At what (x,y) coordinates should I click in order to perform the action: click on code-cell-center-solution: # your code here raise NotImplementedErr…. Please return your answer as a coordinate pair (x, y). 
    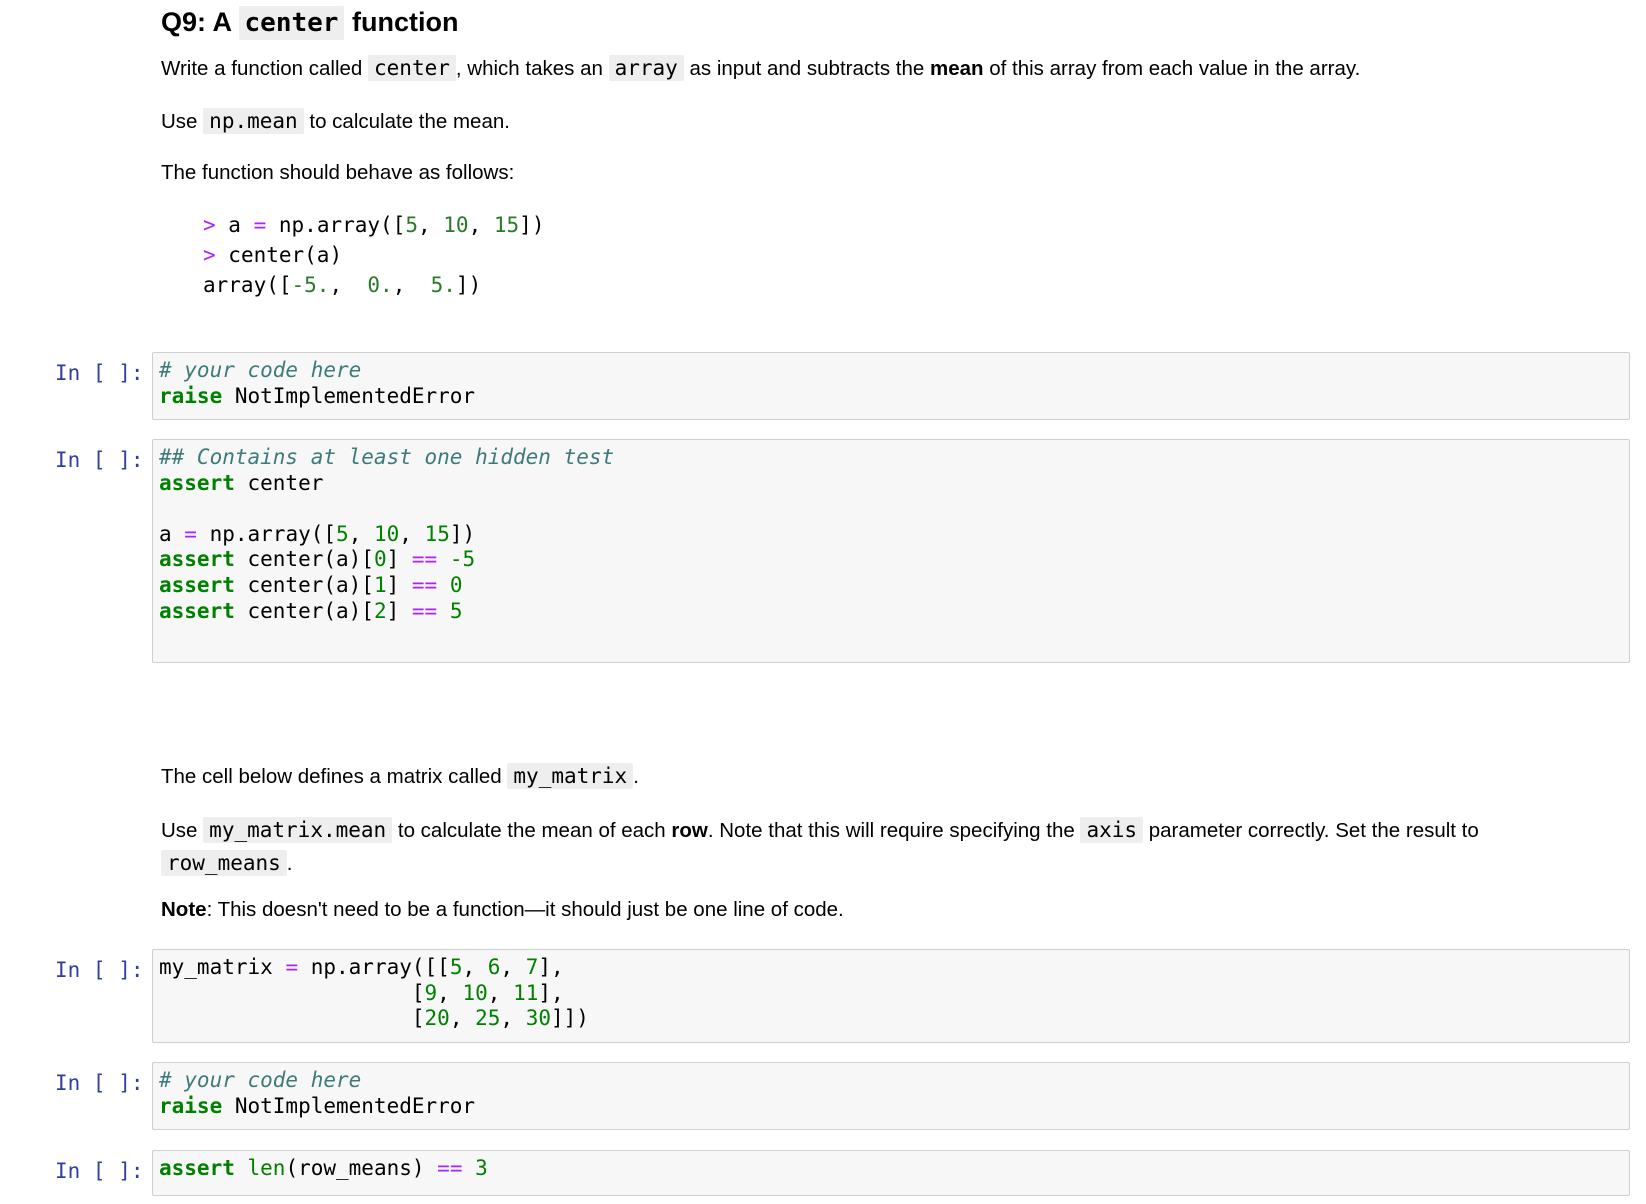
    Looking at the image, I should click on (891, 386).